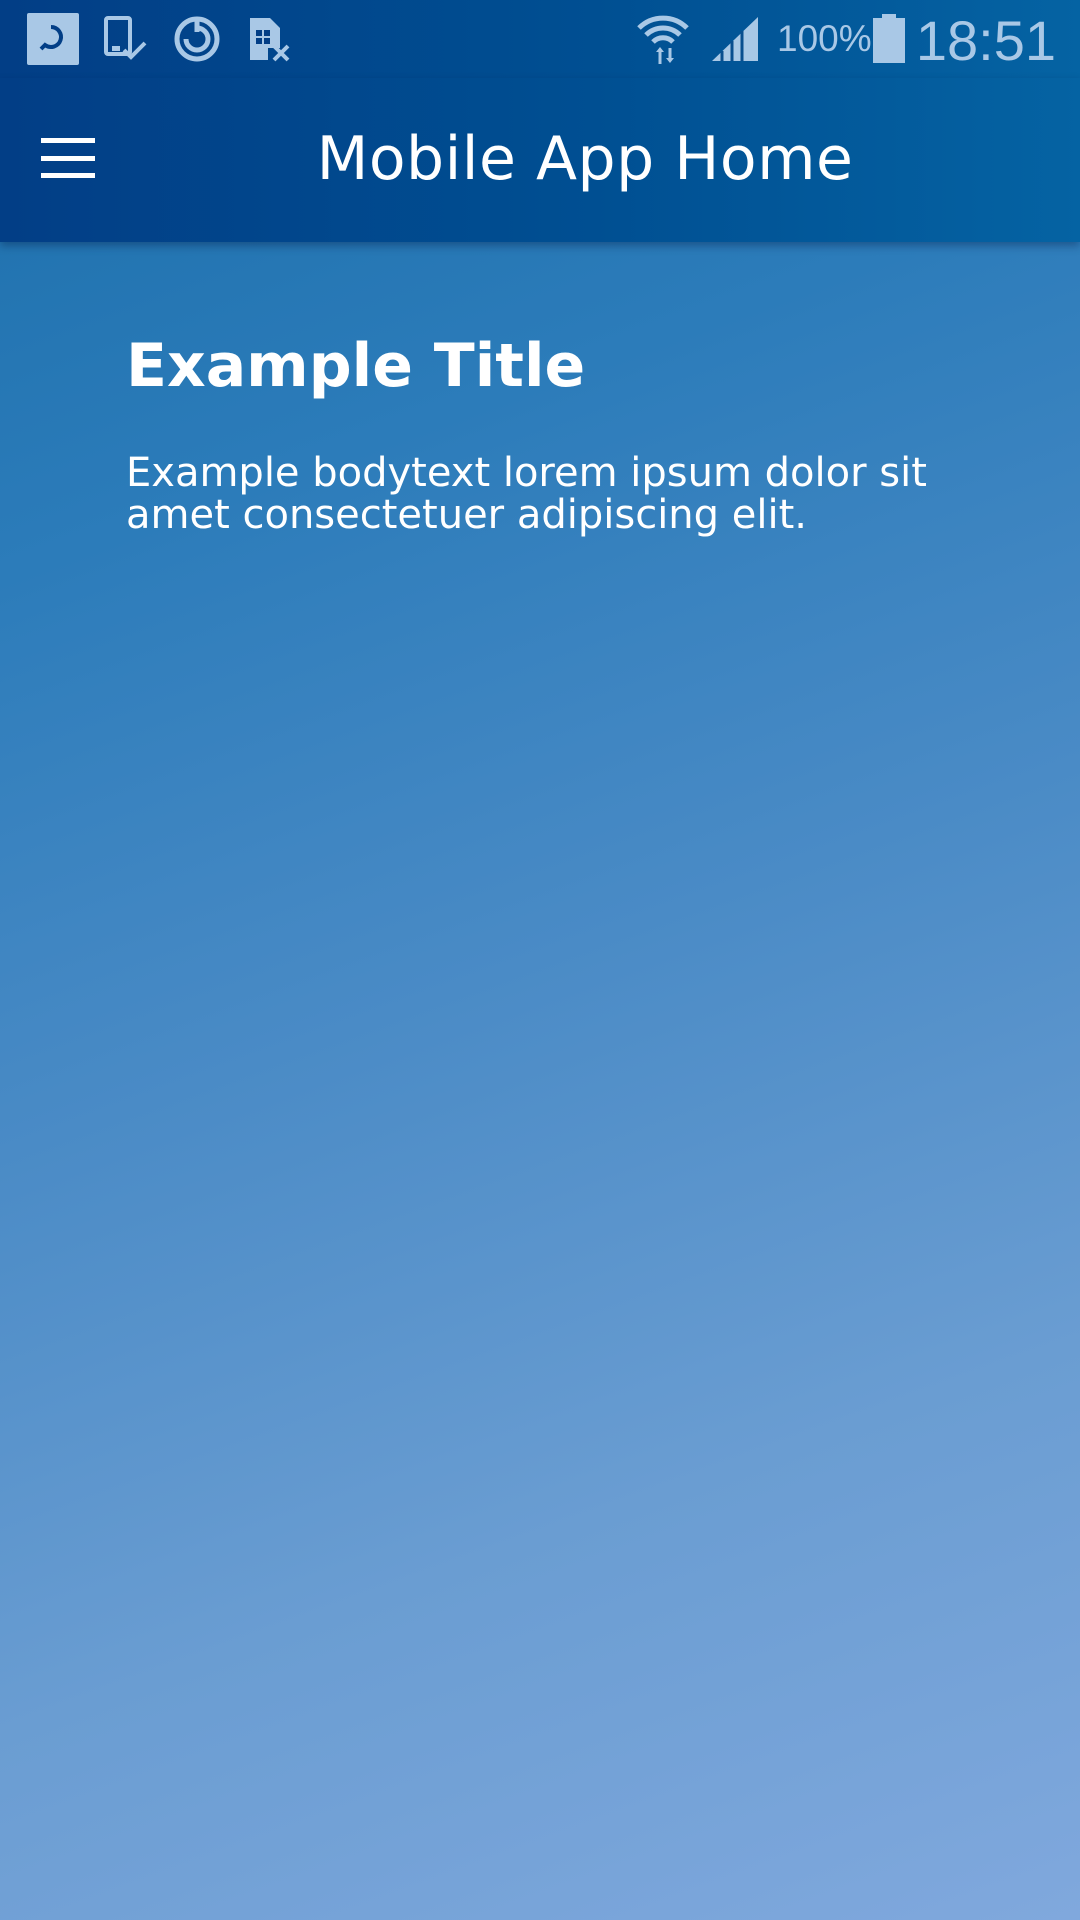 The image size is (1080, 1920). Describe the element at coordinates (585, 159) in the screenshot. I see `app-title: Mobile App Home` at that location.